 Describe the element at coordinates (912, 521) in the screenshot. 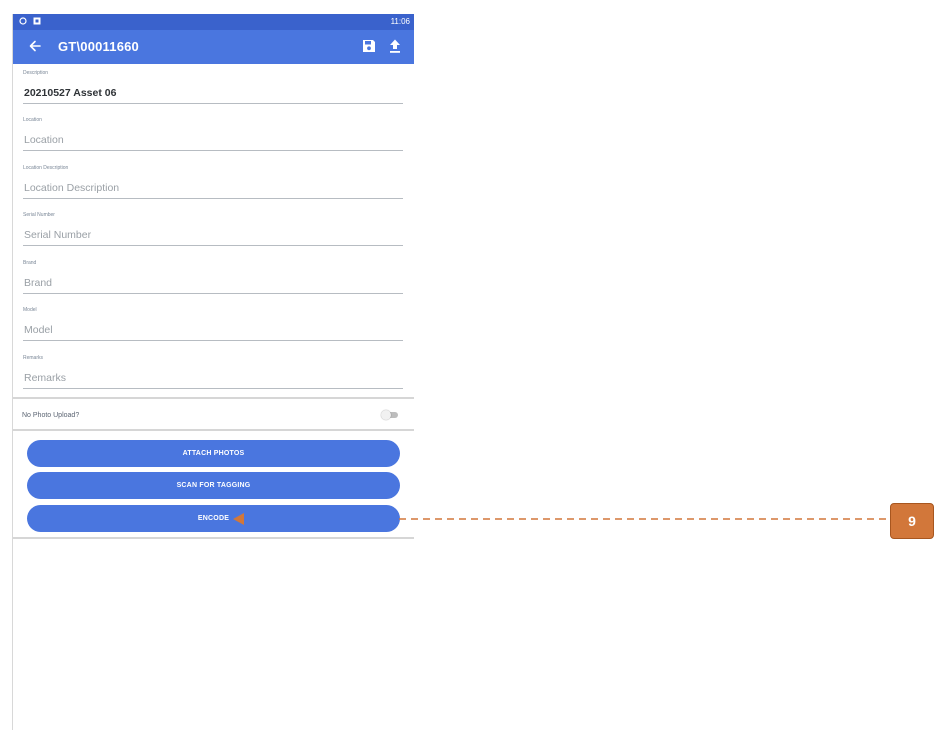

I see `callout-badge: 9` at that location.